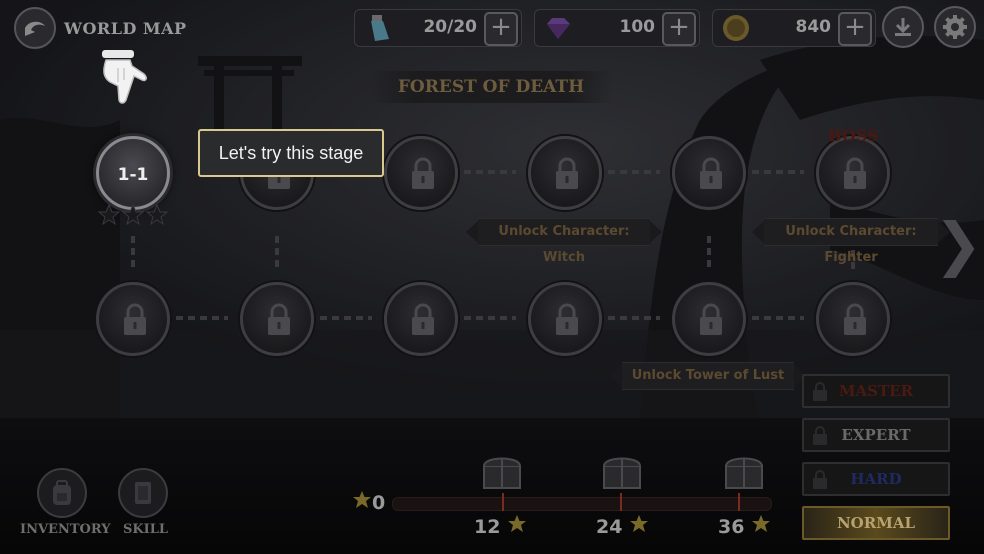 This screenshot has width=984, height=554. I want to click on potion-icon, so click(380, 28).